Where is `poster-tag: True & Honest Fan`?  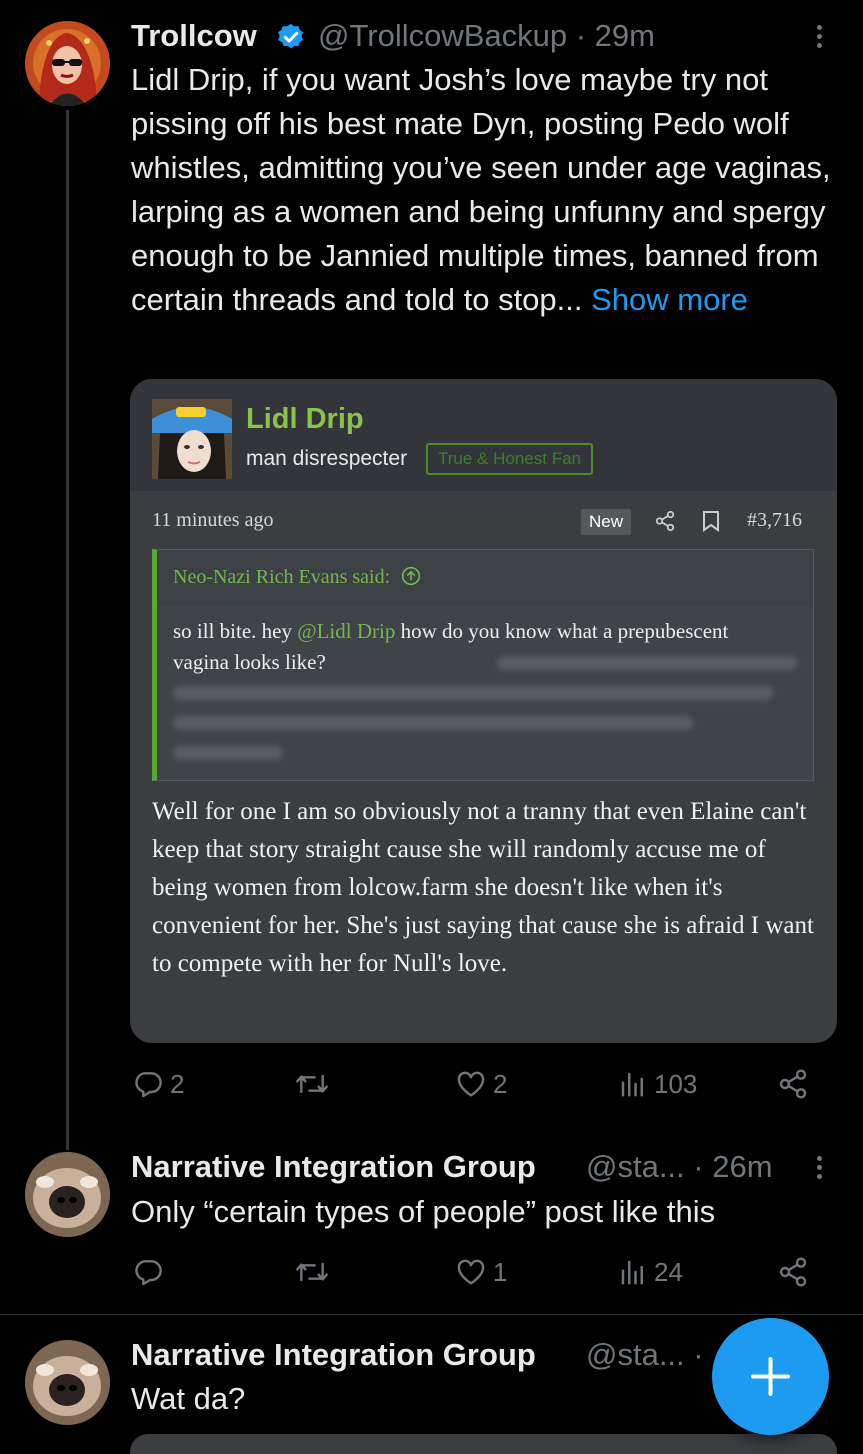
poster-tag: True & Honest Fan is located at coordinates (509, 459).